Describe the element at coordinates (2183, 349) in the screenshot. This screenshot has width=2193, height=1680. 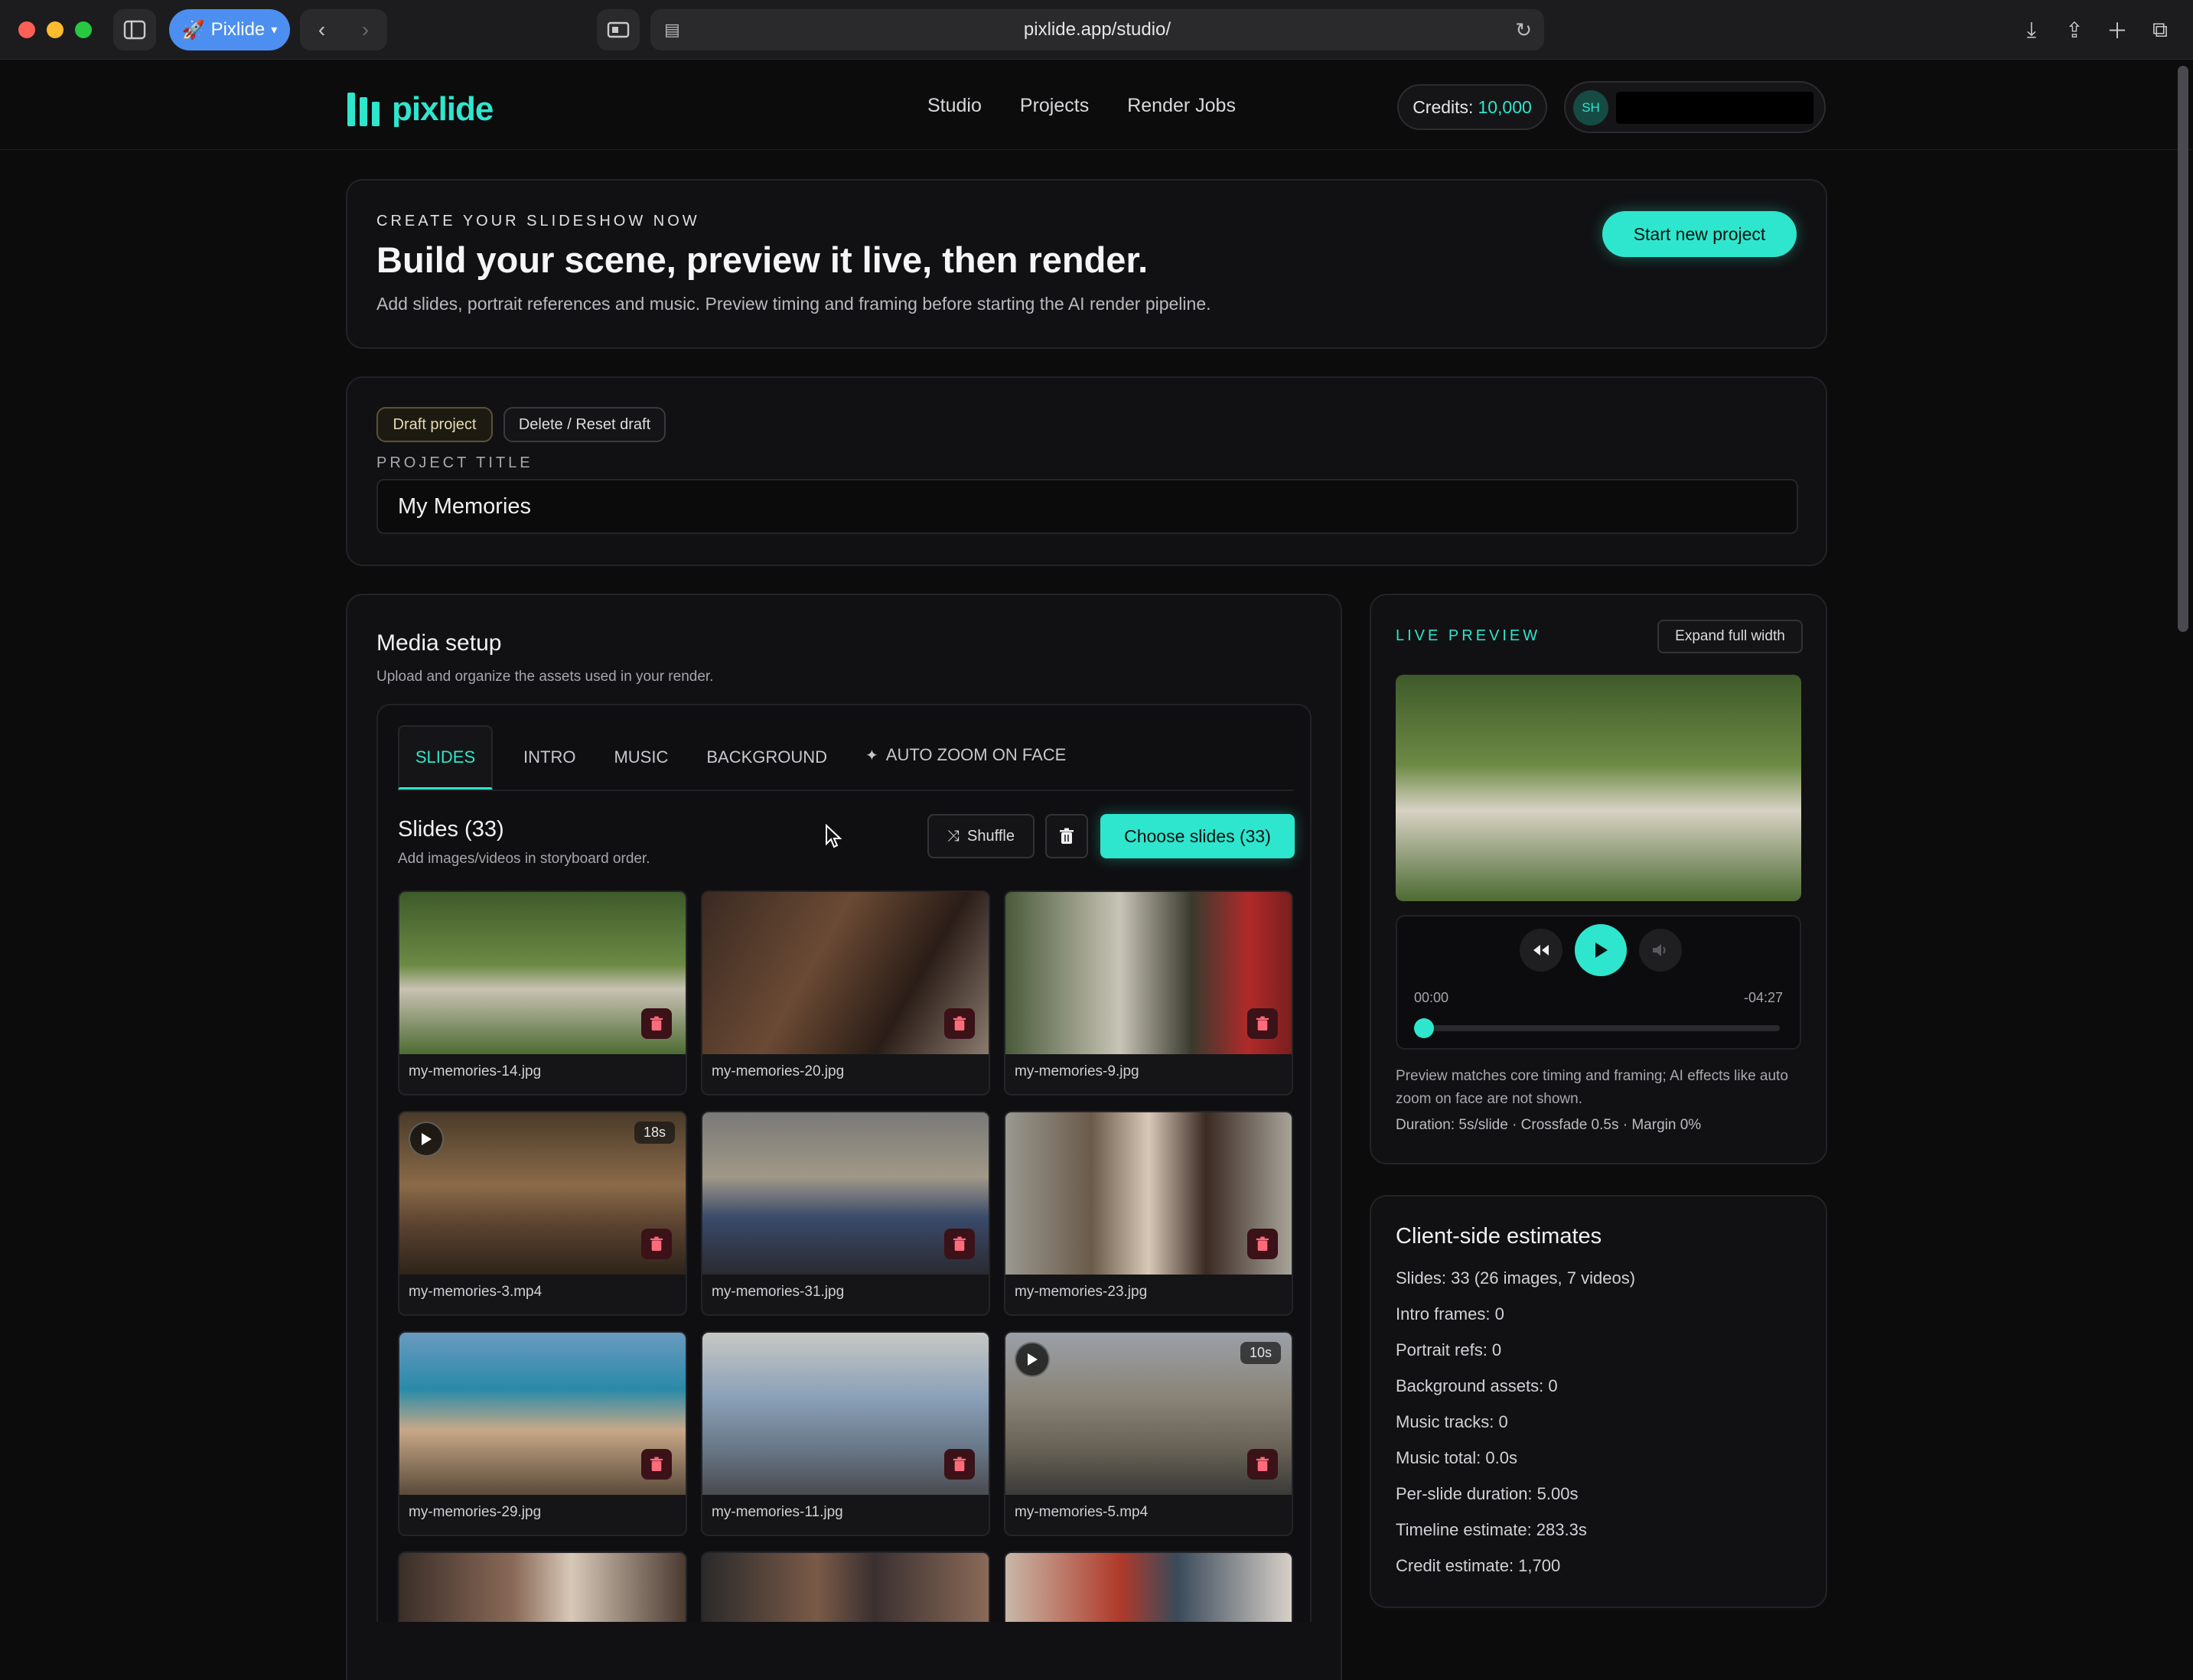
I see `page-scrollbar` at that location.